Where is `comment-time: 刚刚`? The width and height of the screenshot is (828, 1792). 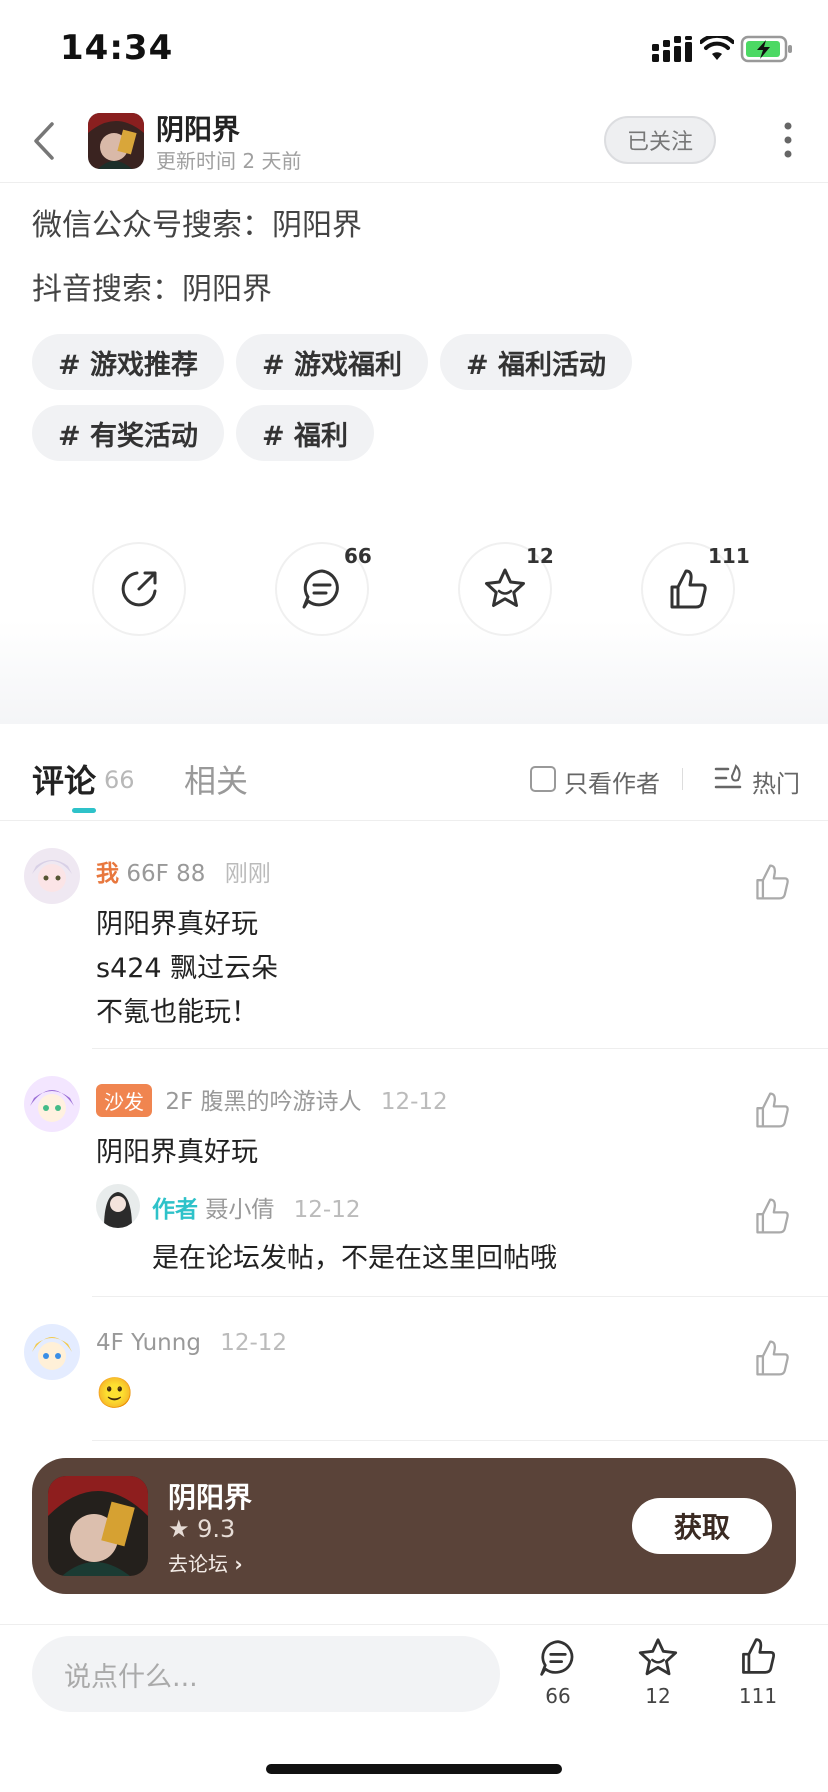
comment-time: 刚刚 is located at coordinates (247, 874).